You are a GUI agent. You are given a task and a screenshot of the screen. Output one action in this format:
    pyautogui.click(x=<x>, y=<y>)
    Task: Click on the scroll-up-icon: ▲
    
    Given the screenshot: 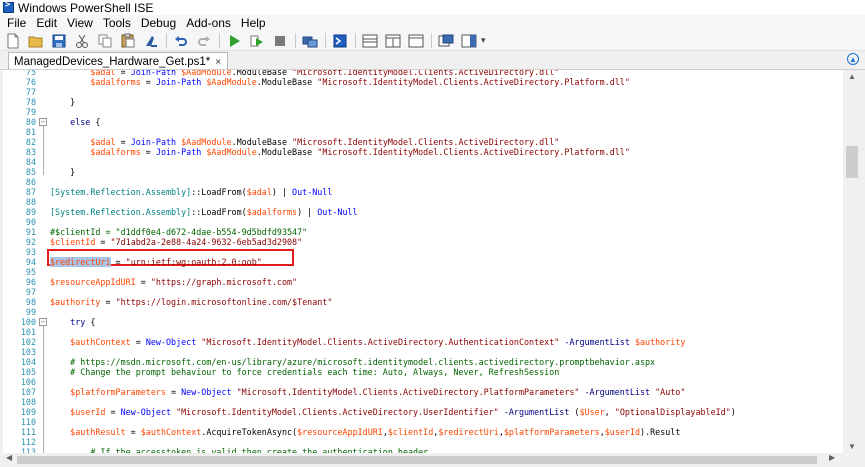 What is the action you would take?
    pyautogui.click(x=852, y=76)
    